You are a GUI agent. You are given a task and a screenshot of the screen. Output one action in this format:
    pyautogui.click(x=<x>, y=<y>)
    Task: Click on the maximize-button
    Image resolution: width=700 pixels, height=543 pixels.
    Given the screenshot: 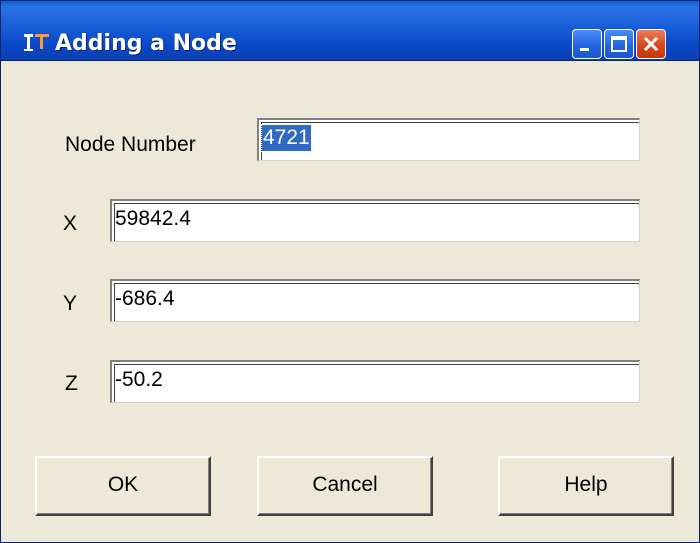 What is the action you would take?
    pyautogui.click(x=619, y=44)
    